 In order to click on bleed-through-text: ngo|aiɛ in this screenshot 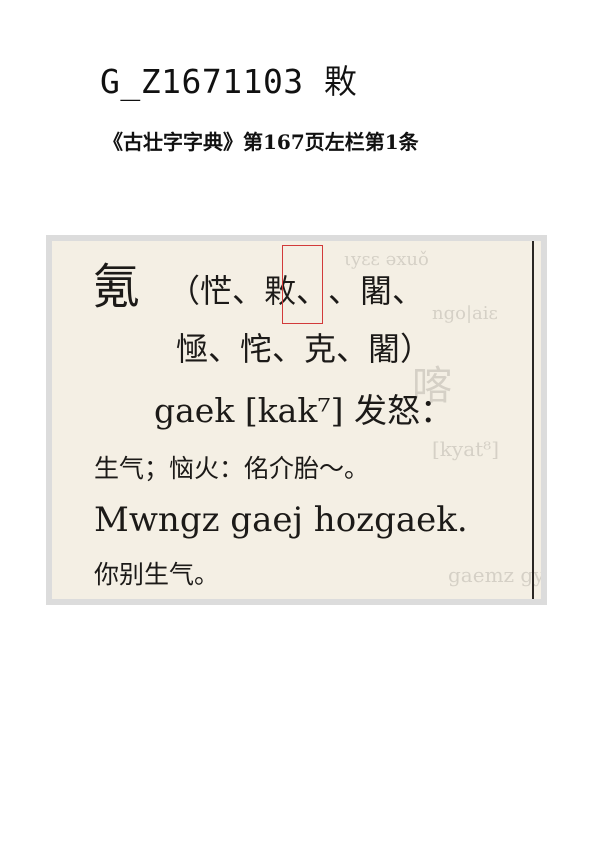, I will do `click(465, 313)`.